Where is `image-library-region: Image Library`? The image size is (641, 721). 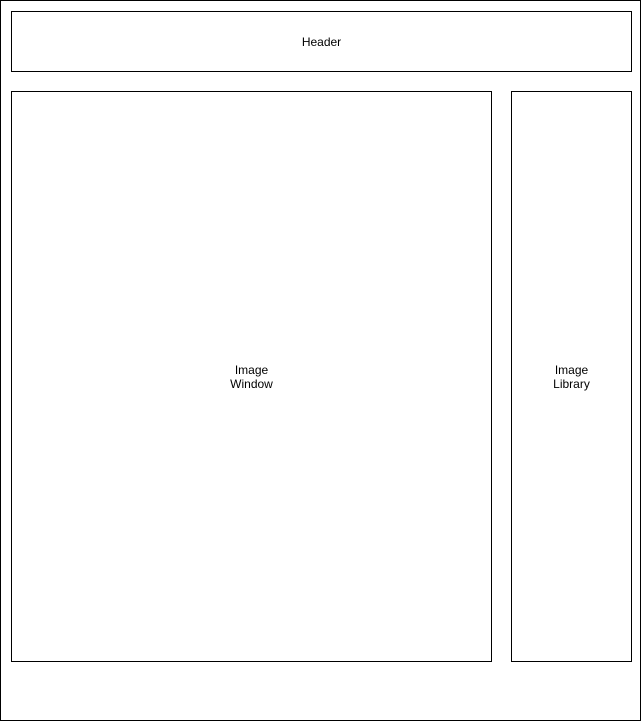 image-library-region: Image Library is located at coordinates (571, 376).